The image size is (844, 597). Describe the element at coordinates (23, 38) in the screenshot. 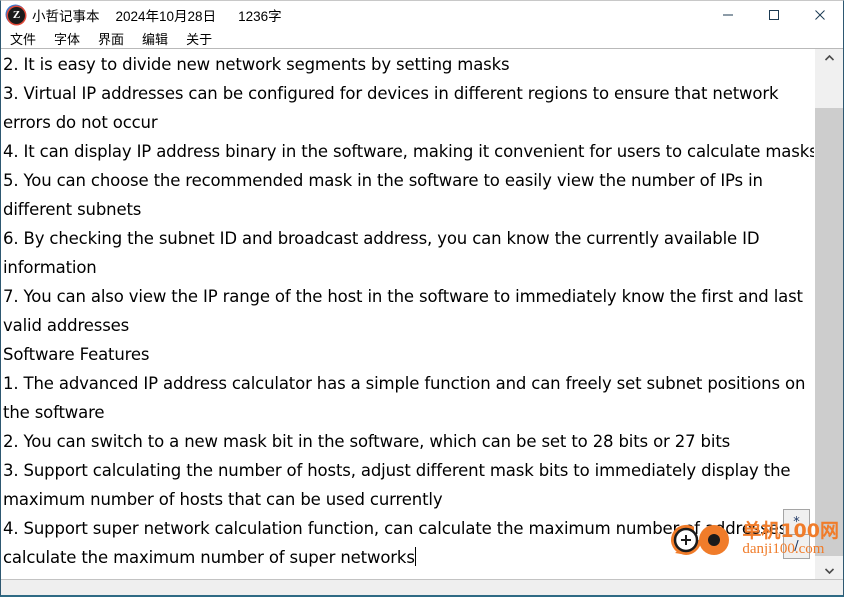

I see `menu-item-file: 文件` at that location.